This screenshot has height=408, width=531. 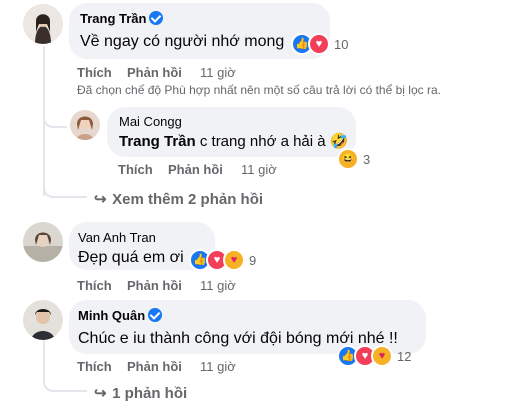 What do you see at coordinates (367, 159) in the screenshot?
I see `reaction-count: 3` at bounding box center [367, 159].